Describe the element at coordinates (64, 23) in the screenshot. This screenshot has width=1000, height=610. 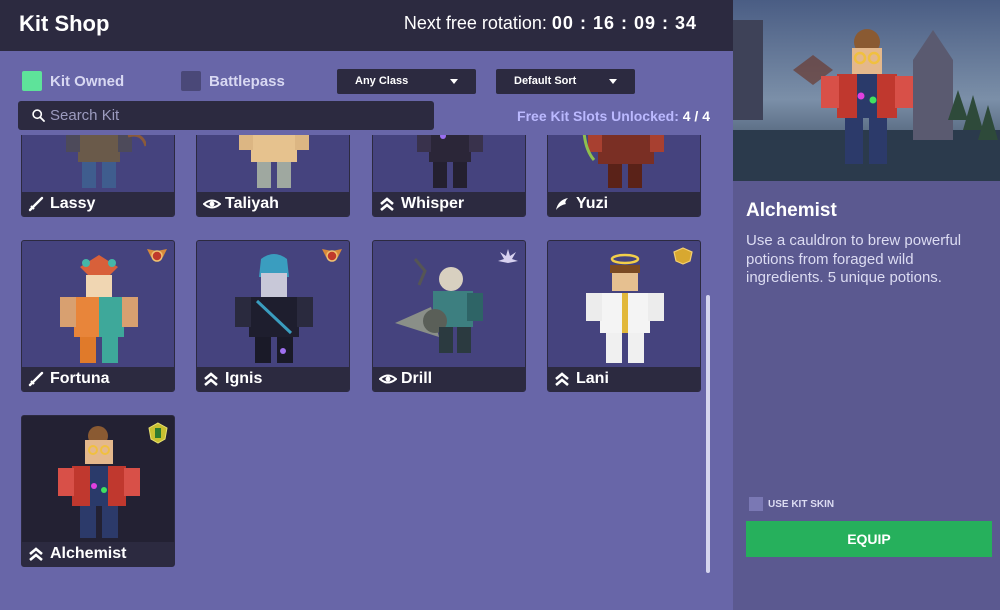
I see `page-title: Kit Shop` at that location.